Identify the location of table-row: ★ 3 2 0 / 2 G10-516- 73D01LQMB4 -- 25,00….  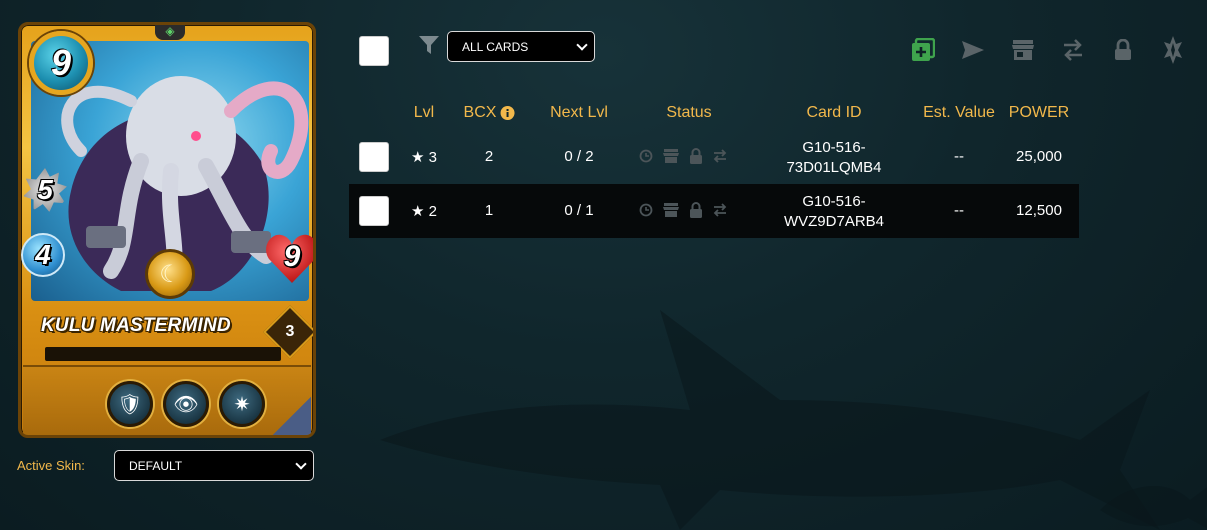
(714, 157).